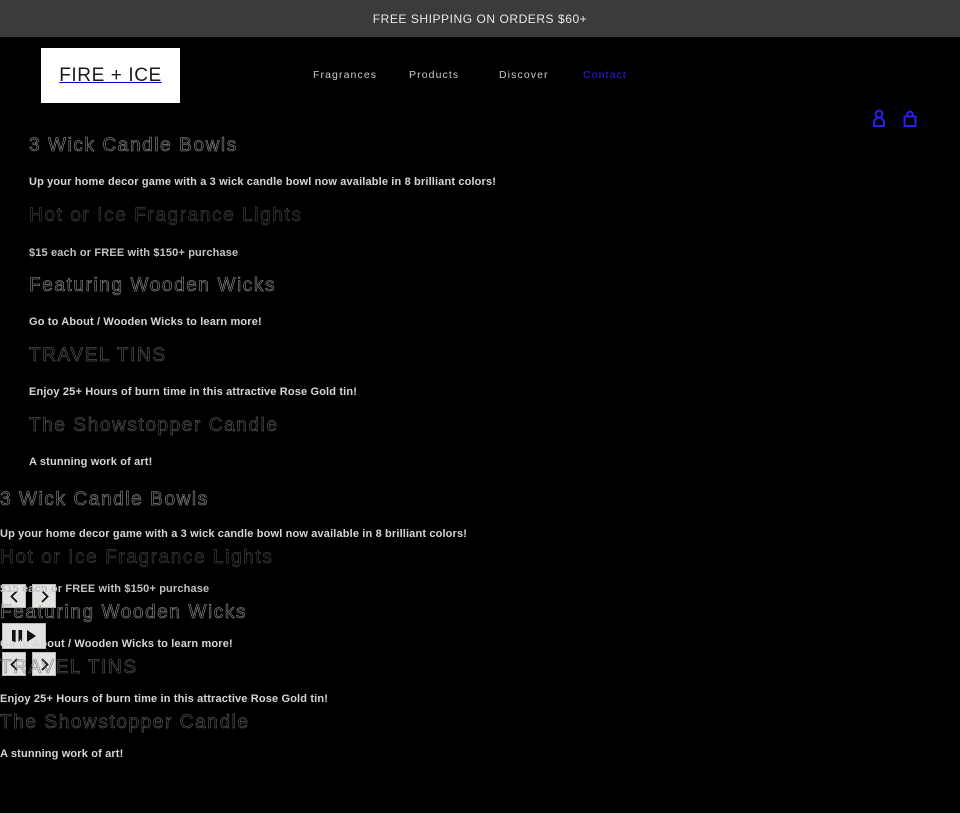 The height and width of the screenshot is (813, 960). Describe the element at coordinates (104, 500) in the screenshot. I see `slide-heading-1-dup: 3 Wick Candle Bowls` at that location.